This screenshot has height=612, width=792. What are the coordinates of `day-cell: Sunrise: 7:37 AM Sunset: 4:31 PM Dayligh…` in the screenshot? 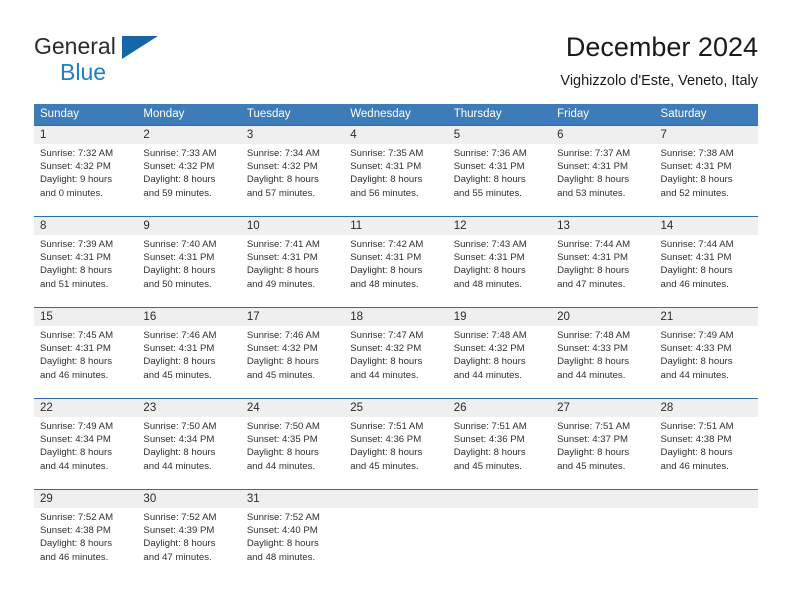 It's located at (603, 180).